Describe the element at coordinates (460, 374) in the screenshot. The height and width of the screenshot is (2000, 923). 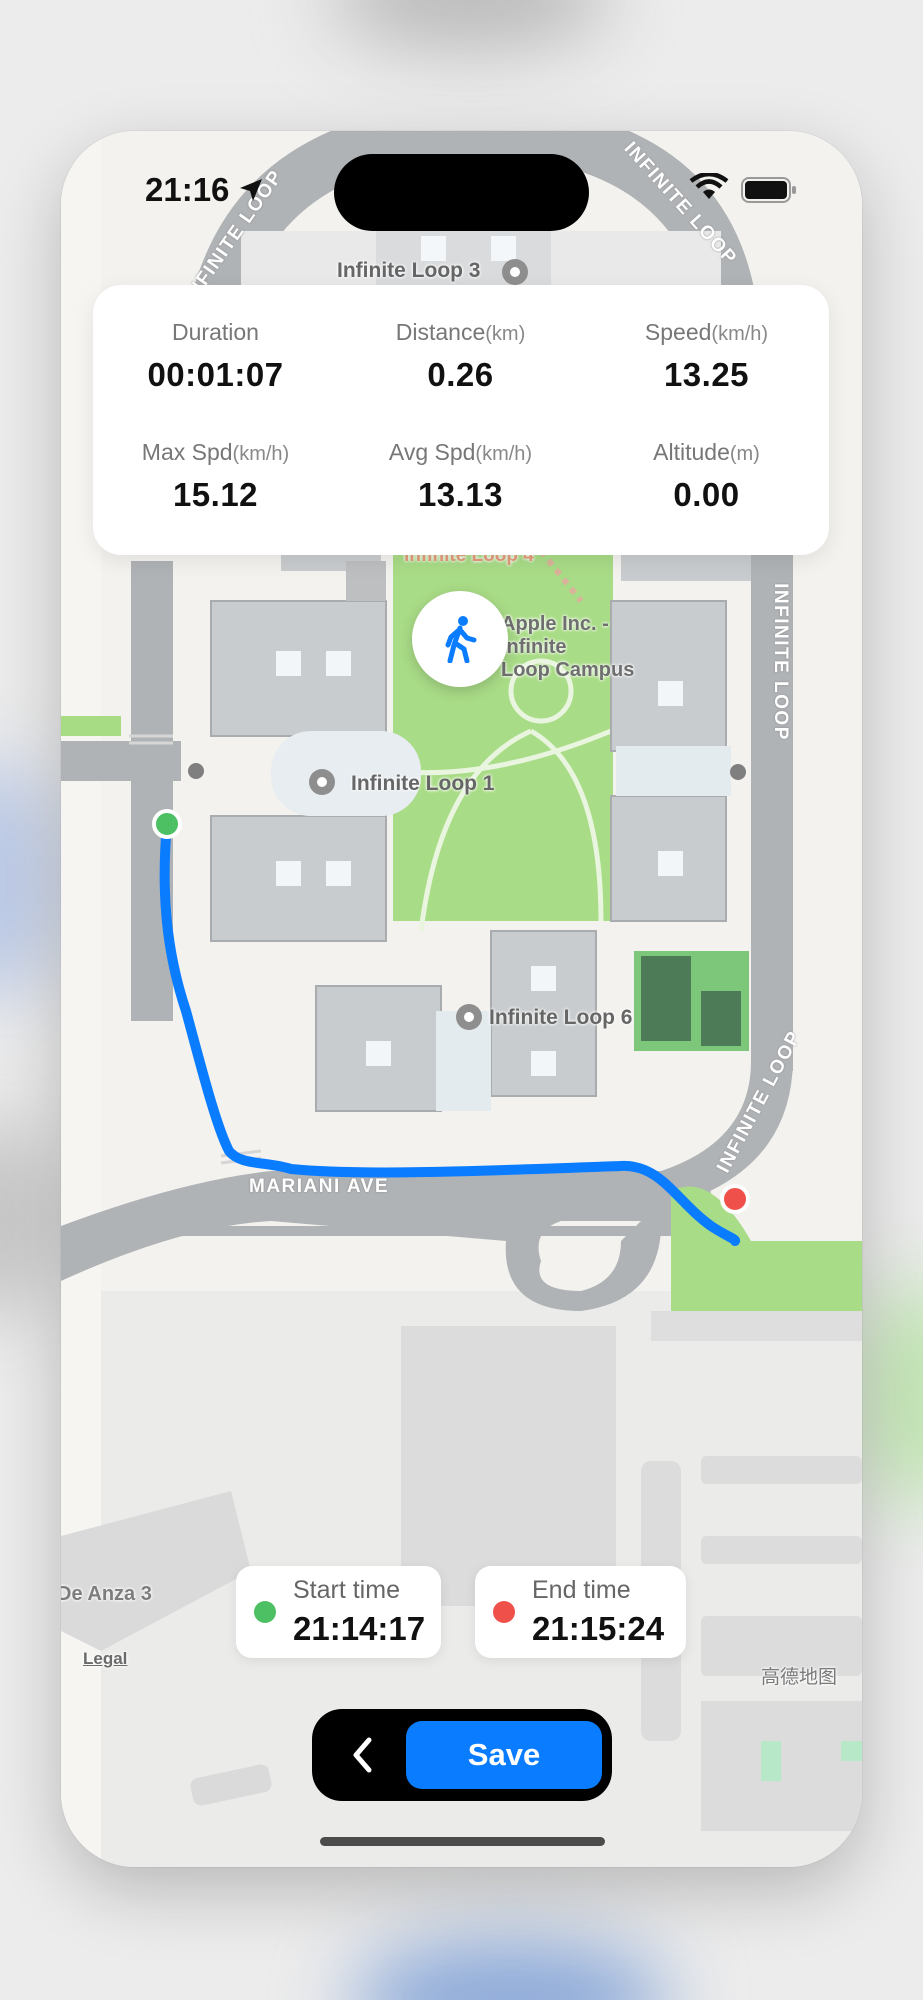
I see `stat-value: 0.26` at that location.